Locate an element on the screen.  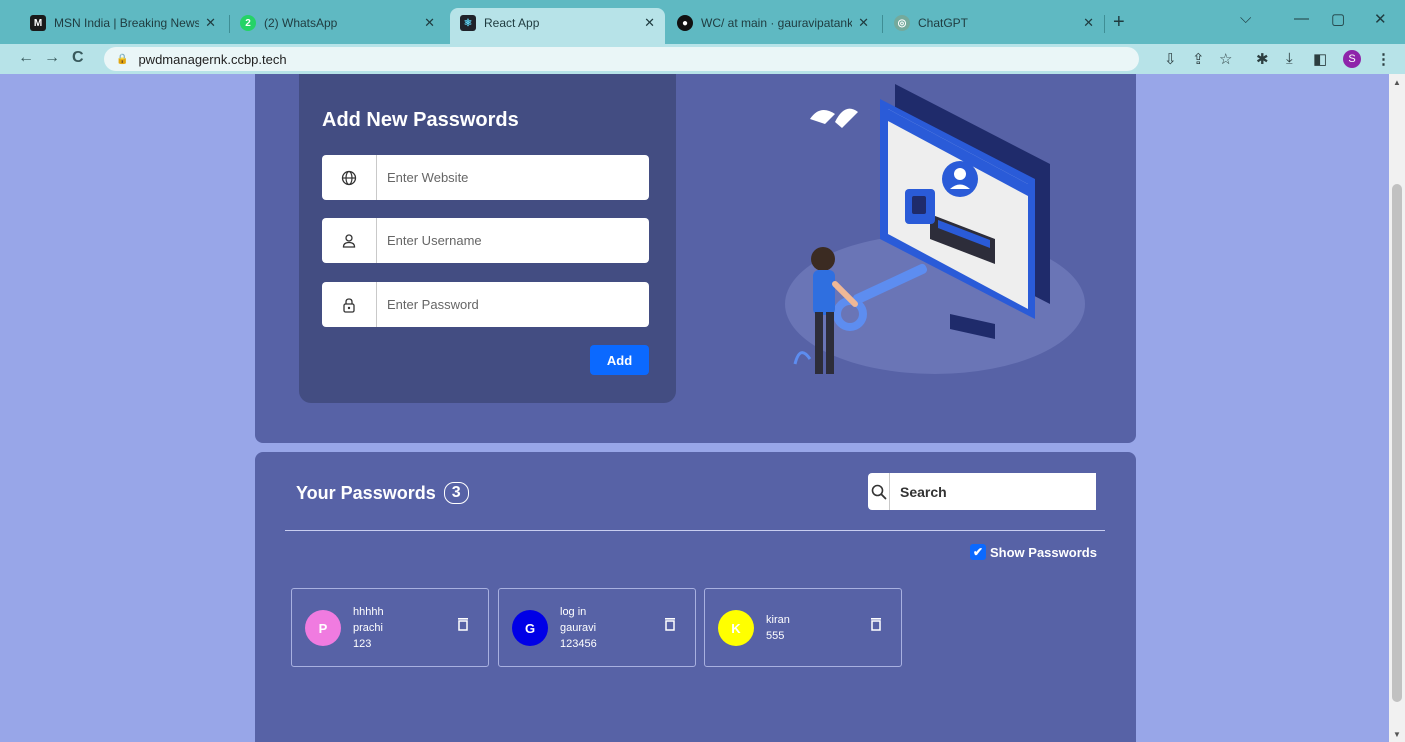
bookmark-star-icon: ☆ is located at coordinates (1225, 59).